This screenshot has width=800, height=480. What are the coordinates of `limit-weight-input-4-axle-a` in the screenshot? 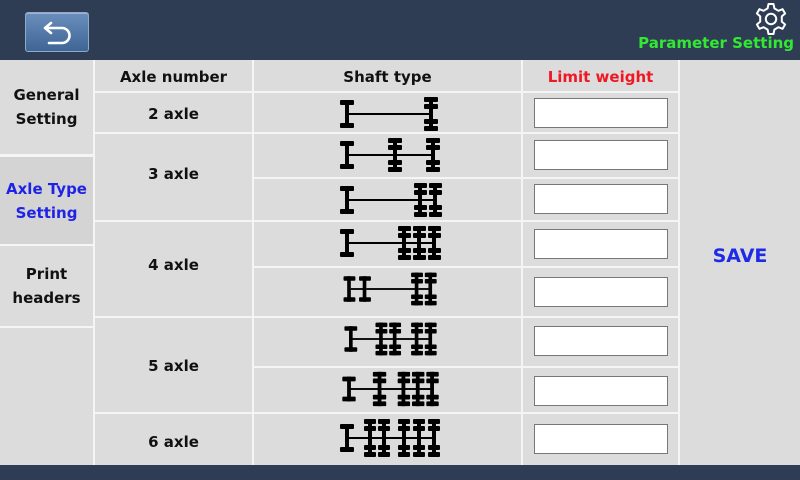 It's located at (601, 244).